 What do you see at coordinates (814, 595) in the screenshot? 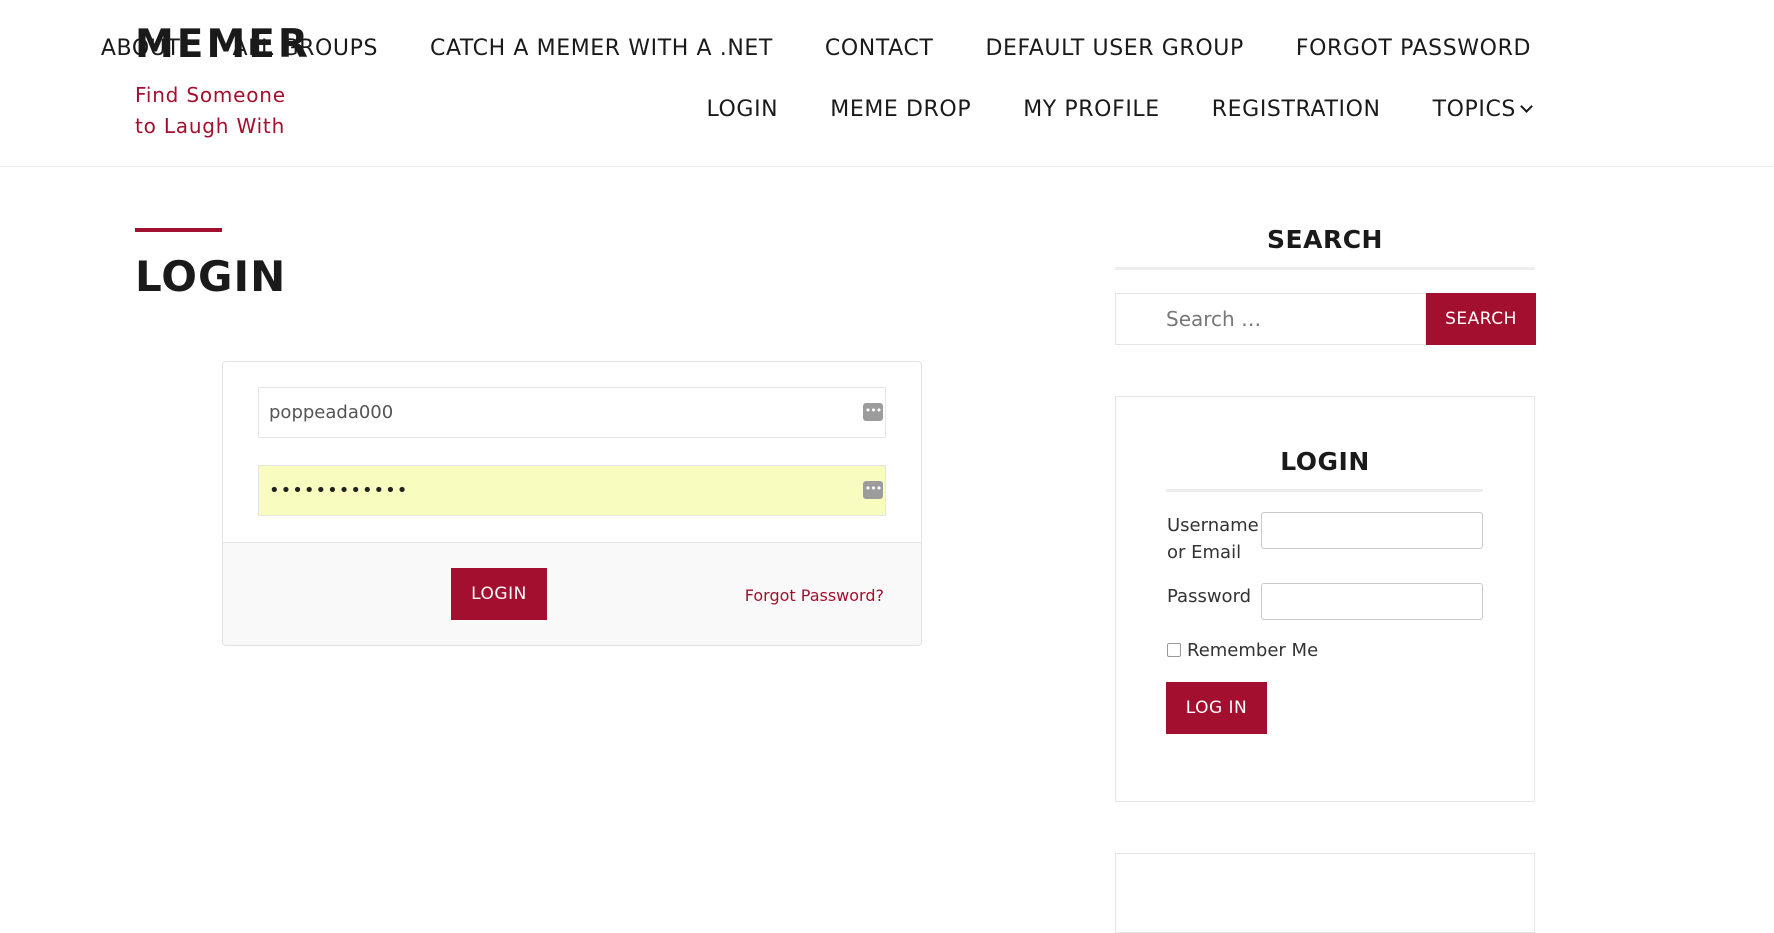
I see `forgot-password-link: Forgot Password?` at bounding box center [814, 595].